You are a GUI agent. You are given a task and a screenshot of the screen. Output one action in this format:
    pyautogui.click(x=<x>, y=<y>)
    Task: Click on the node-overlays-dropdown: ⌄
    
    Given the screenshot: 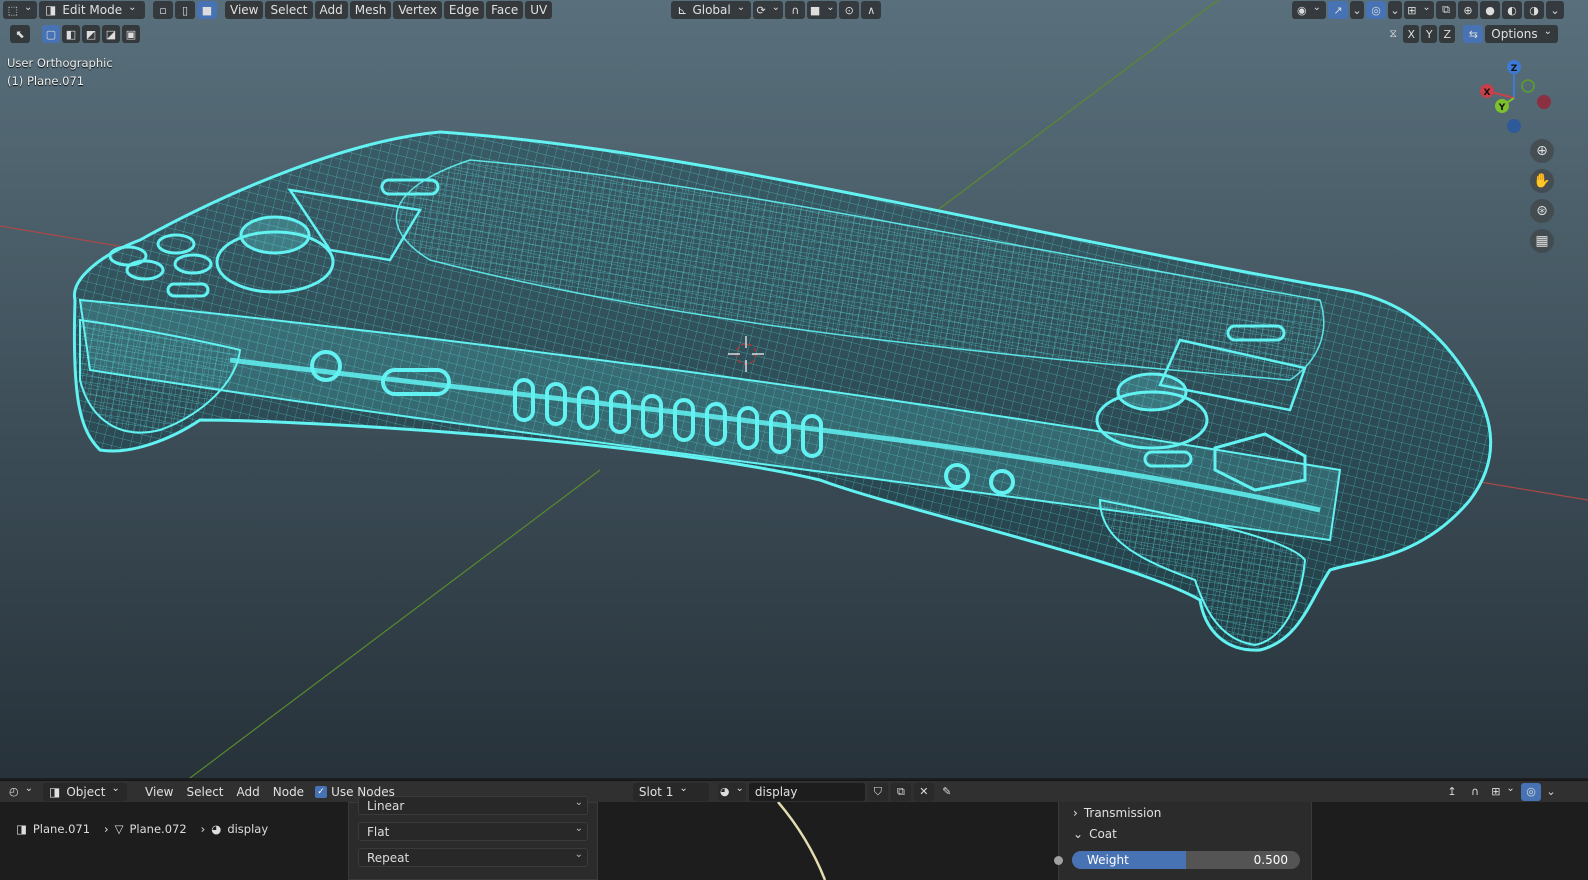 What is the action you would take?
    pyautogui.click(x=1551, y=792)
    